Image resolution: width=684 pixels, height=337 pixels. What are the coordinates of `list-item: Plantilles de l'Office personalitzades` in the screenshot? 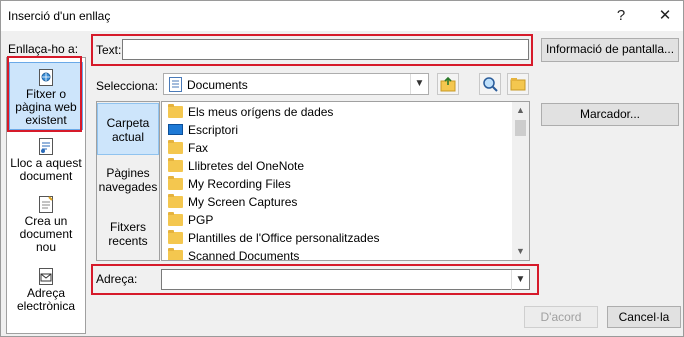 It's located at (338, 238).